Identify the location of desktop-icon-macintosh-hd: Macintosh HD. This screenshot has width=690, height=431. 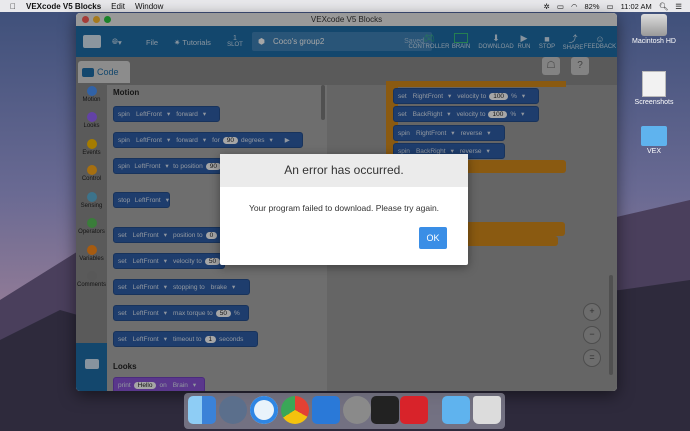
(654, 29).